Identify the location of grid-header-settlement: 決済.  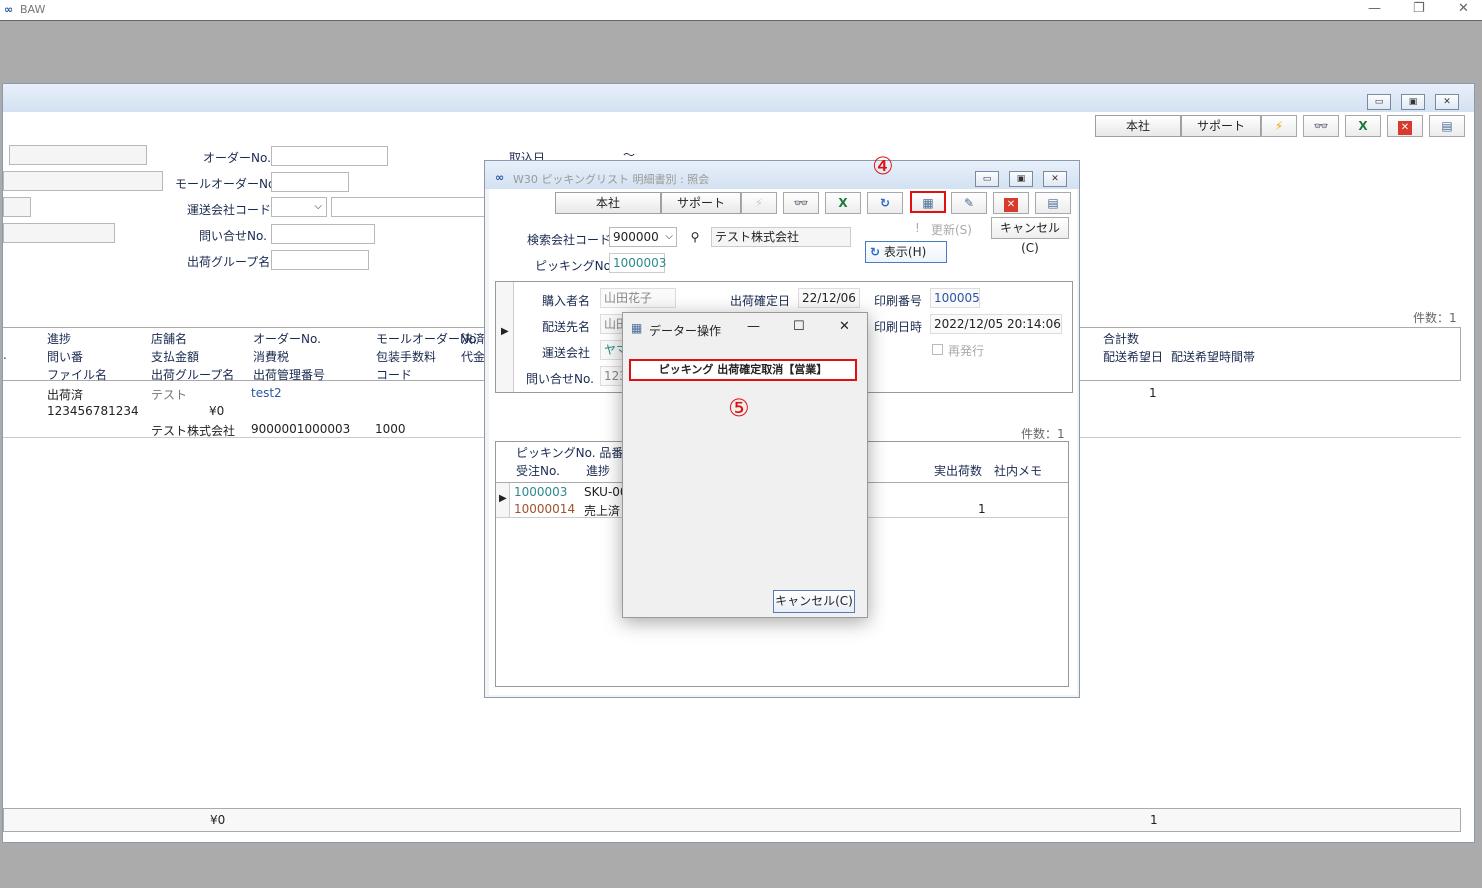
(473, 339).